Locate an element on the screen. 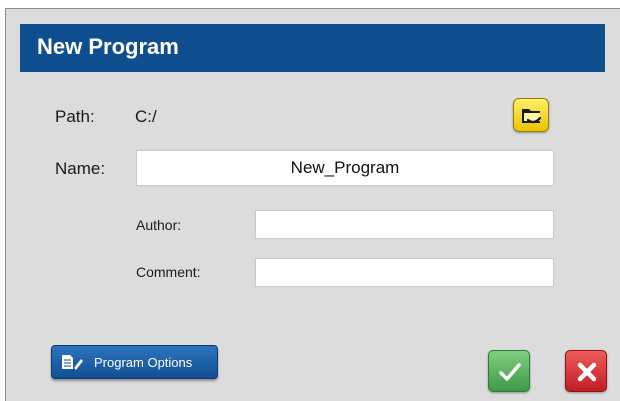 Image resolution: width=620 pixels, height=401 pixels. browse-path-button is located at coordinates (531, 115).